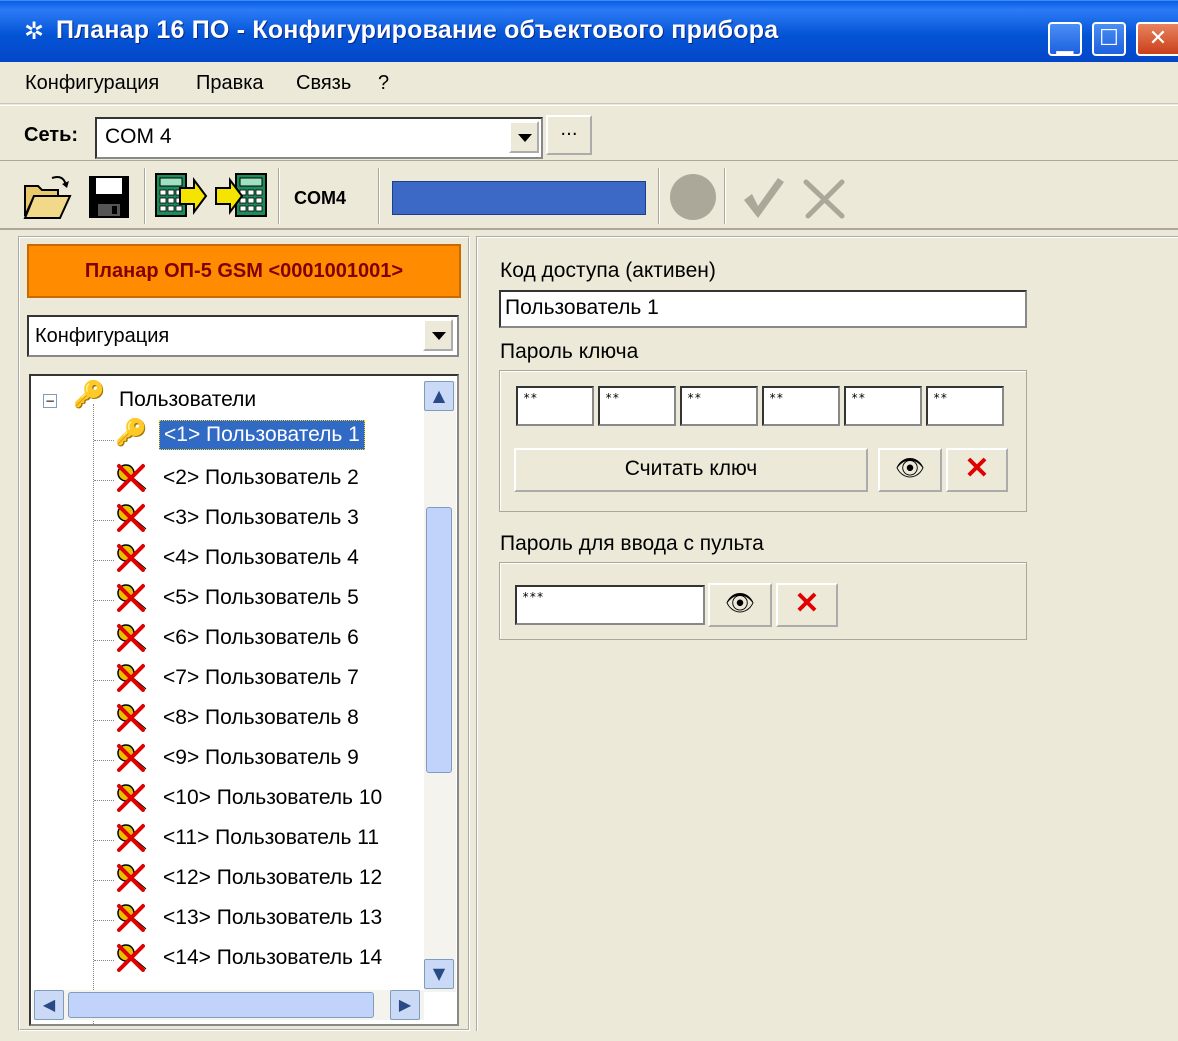 The height and width of the screenshot is (1041, 1178). I want to click on tree-vertical-scrollbar: ▲ ▼, so click(440, 686).